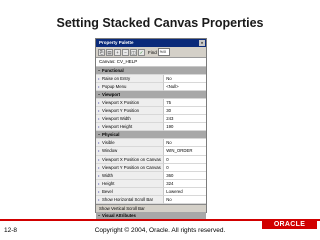 Image resolution: width=320 pixels, height=240 pixels. What do you see at coordinates (130, 87) in the screenshot?
I see `property-label-cell: • Popup Menu` at bounding box center [130, 87].